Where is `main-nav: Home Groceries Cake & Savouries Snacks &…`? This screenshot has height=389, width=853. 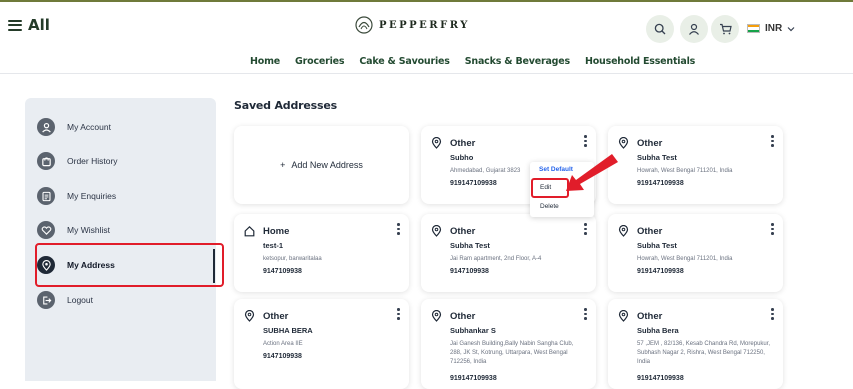
main-nav: Home Groceries Cake & Savouries Snacks &… is located at coordinates (472, 61).